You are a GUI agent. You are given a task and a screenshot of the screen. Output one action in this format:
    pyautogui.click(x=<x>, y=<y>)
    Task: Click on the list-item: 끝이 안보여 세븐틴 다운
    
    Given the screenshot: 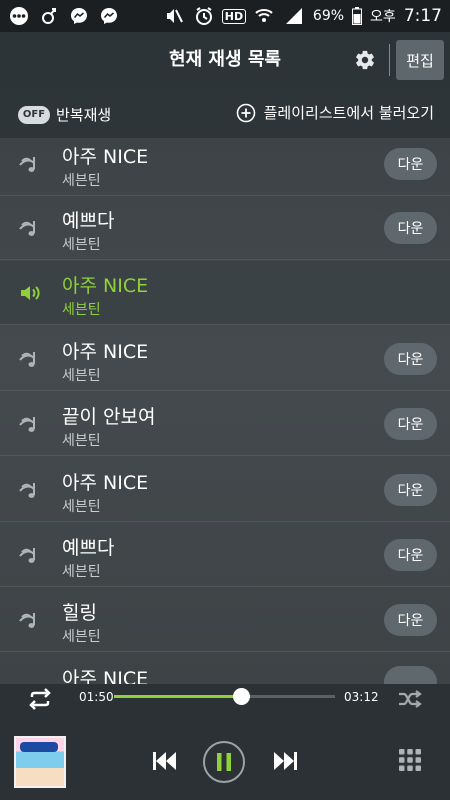 What is the action you would take?
    pyautogui.click(x=225, y=424)
    